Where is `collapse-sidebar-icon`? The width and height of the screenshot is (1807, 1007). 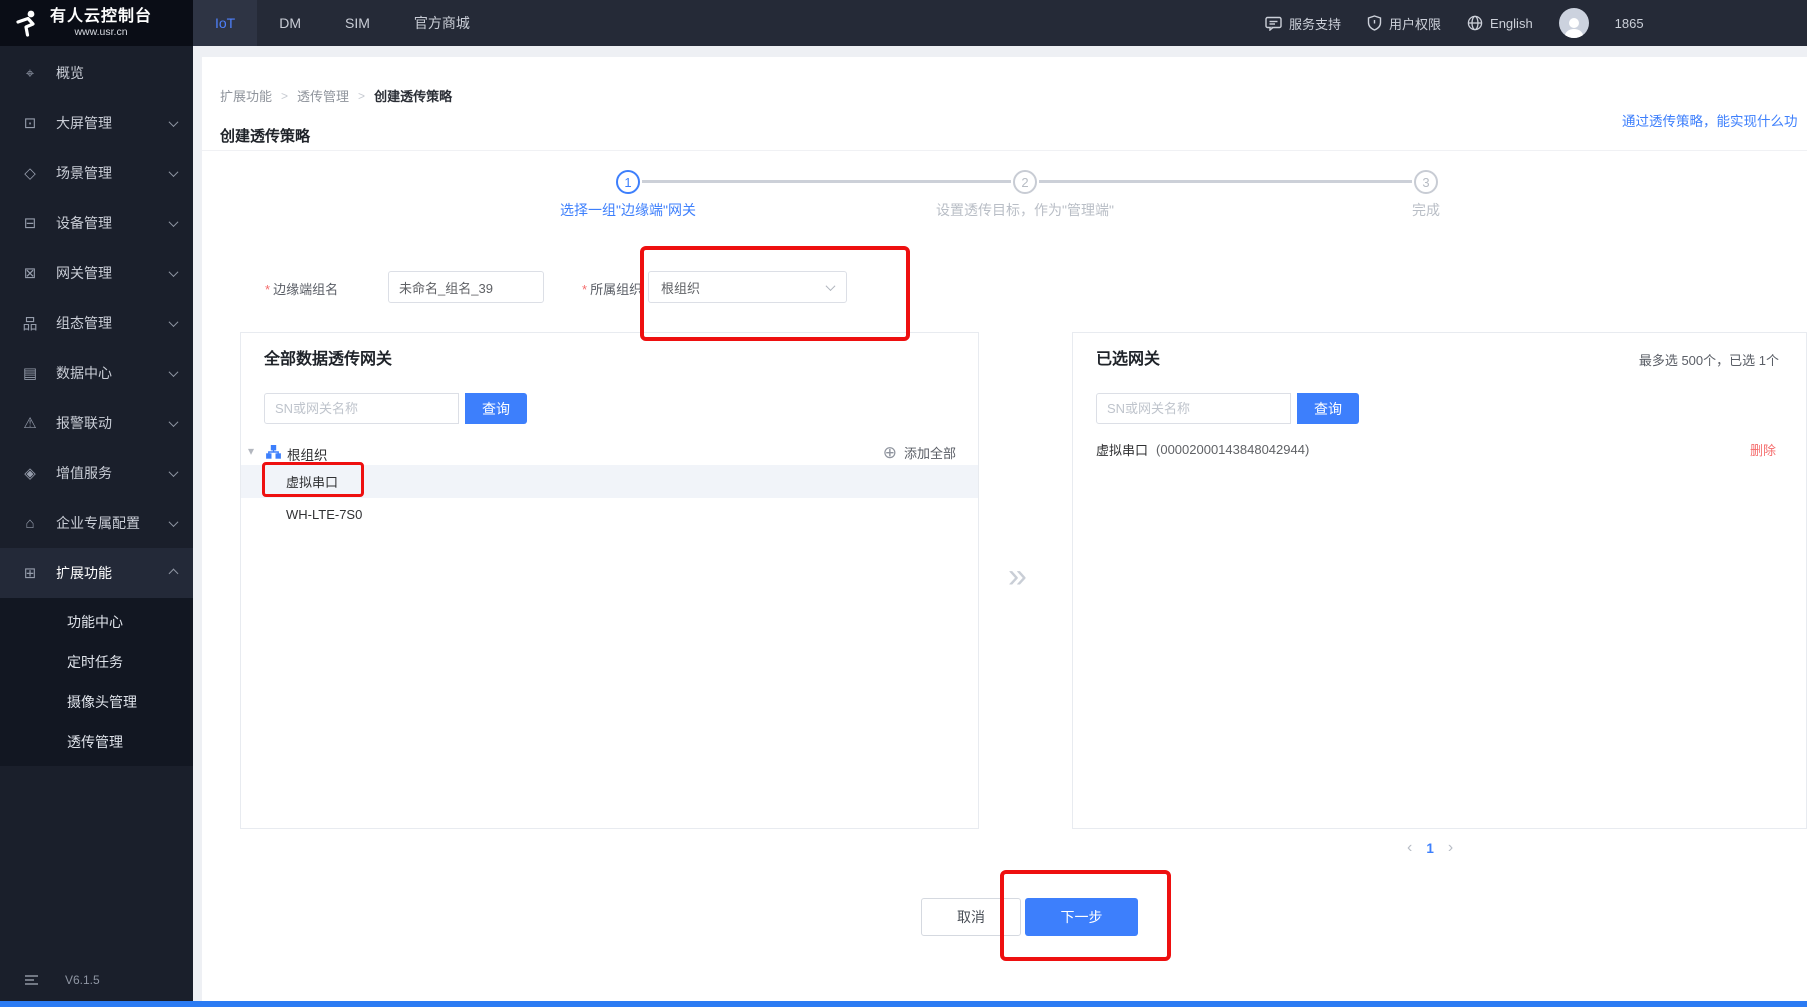 collapse-sidebar-icon is located at coordinates (31, 980).